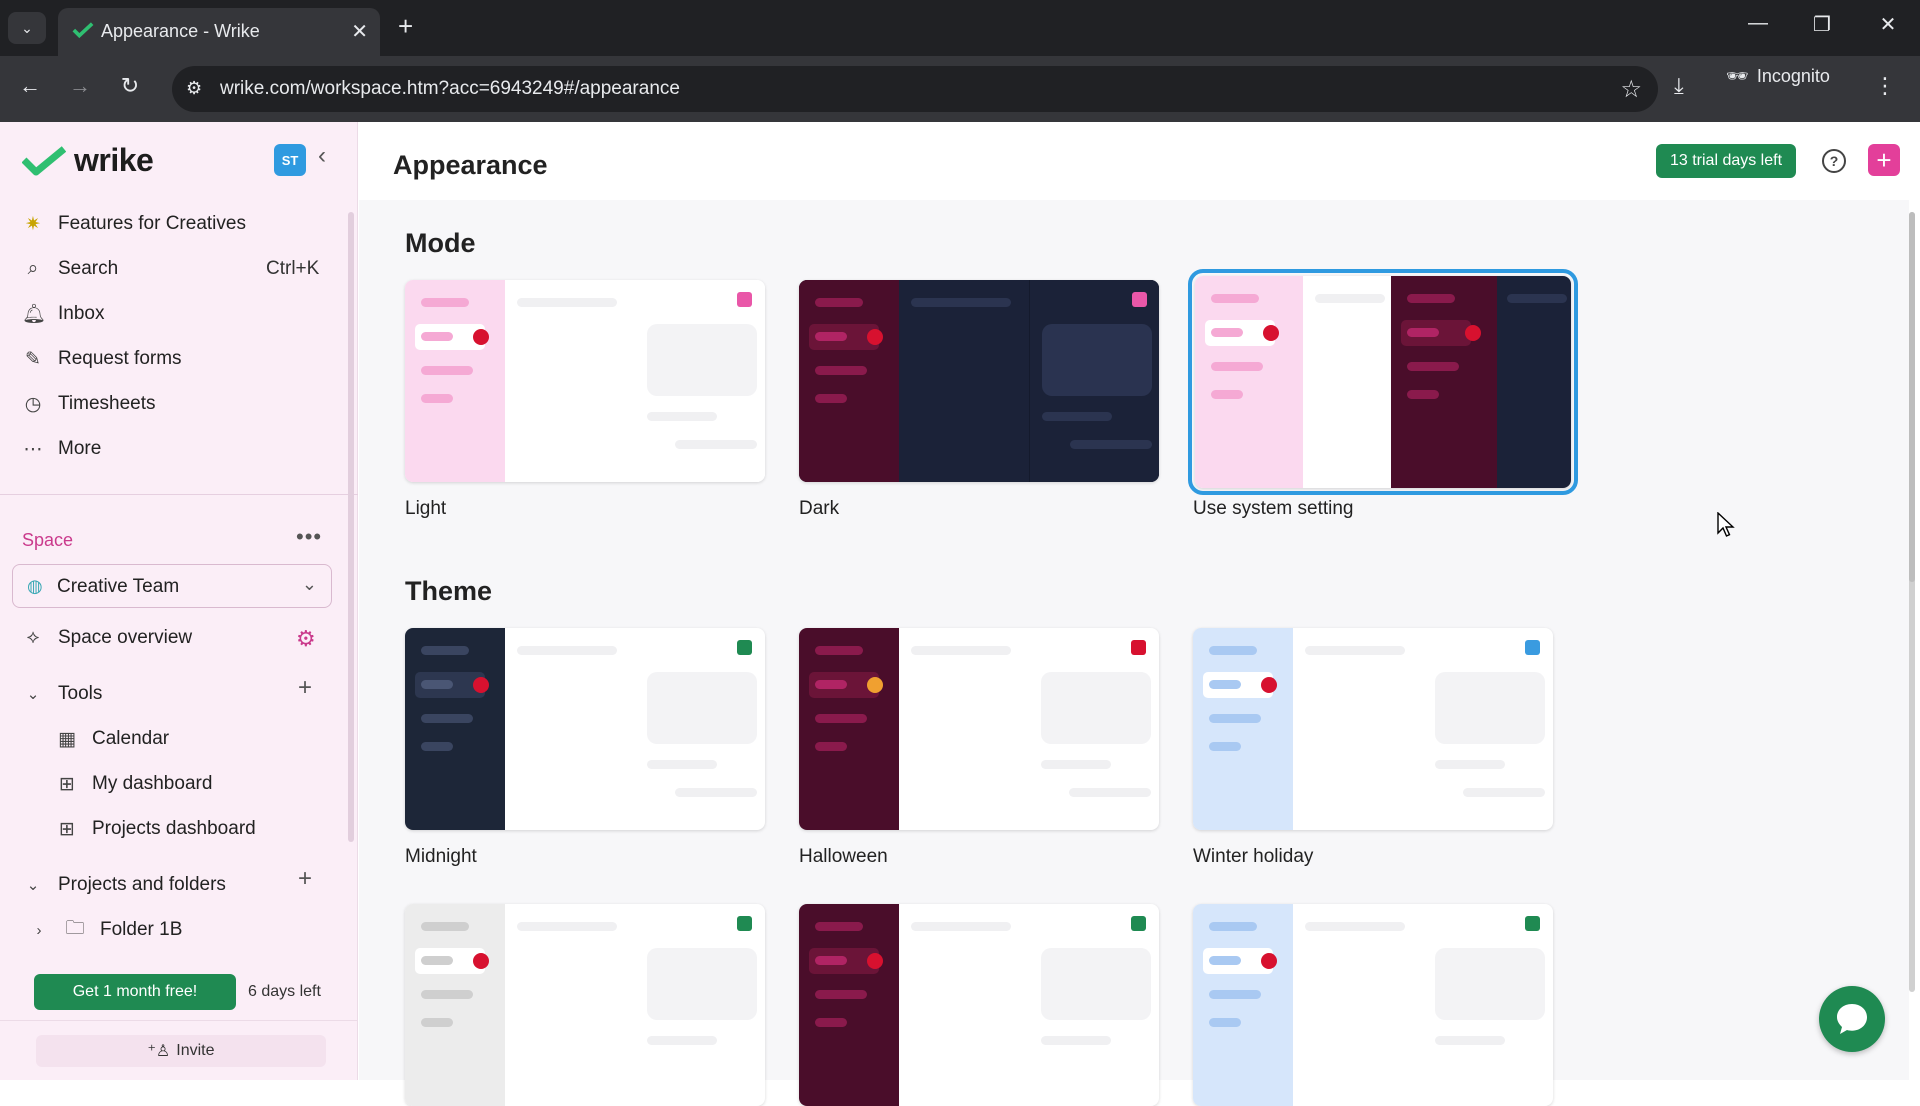  I want to click on search-icon: ⌕, so click(33, 268).